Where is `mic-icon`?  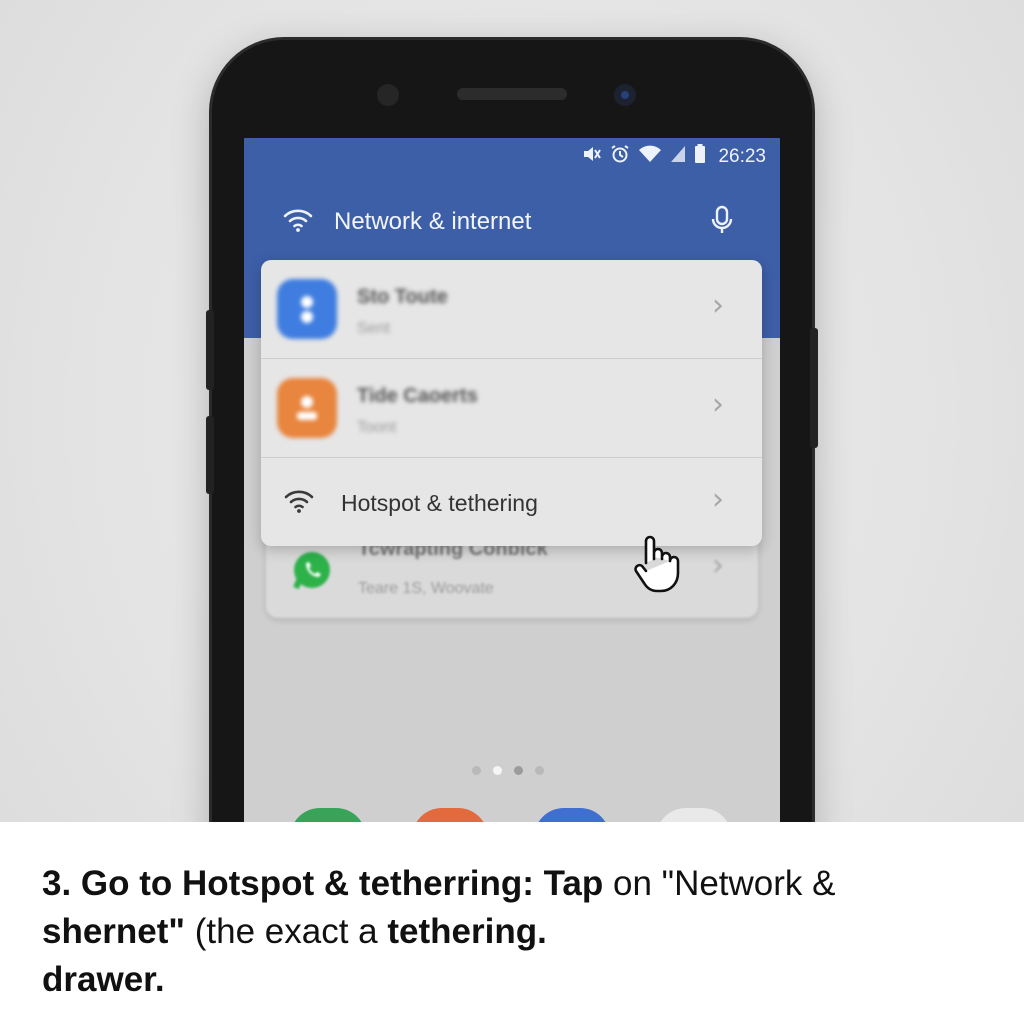 mic-icon is located at coordinates (722, 223).